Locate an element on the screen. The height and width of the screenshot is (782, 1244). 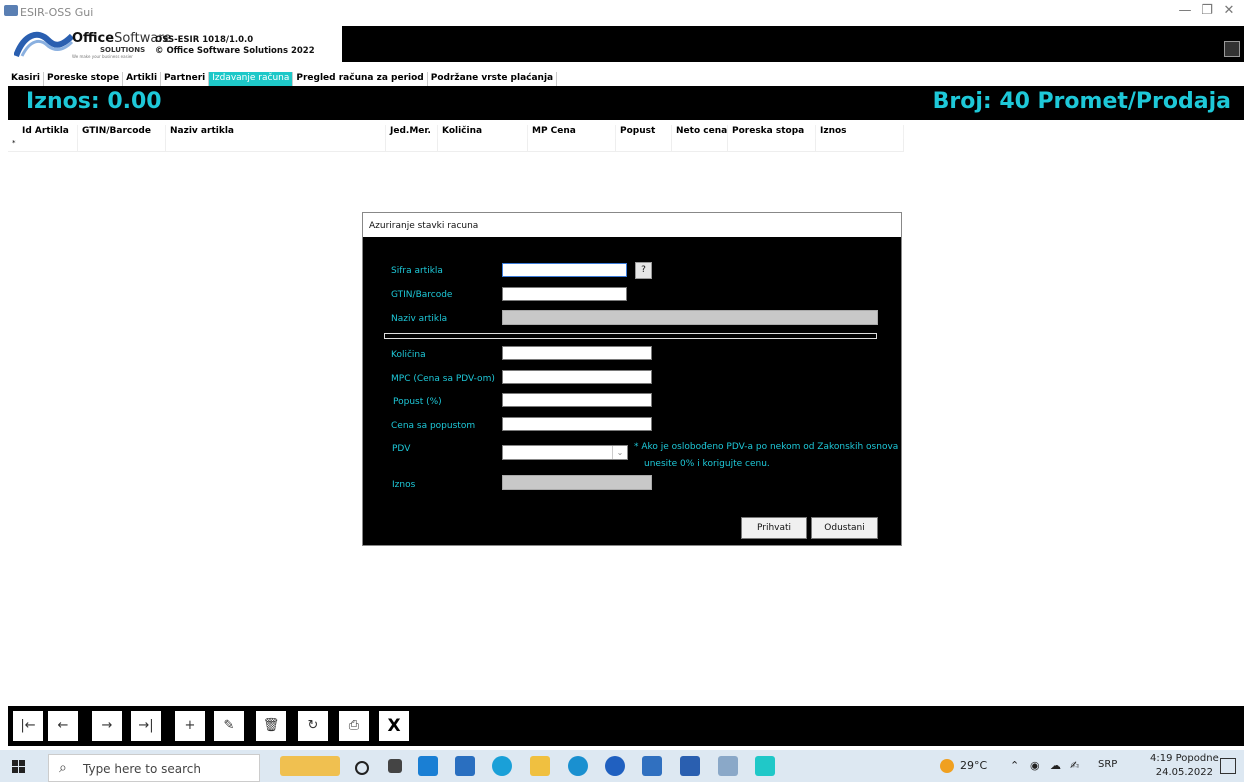
terminal-icon is located at coordinates (765, 766).